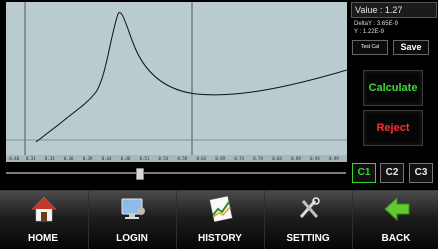 This screenshot has height=249, width=438. What do you see at coordinates (30, 158) in the screenshot?
I see `x-tick-label: 0.31` at bounding box center [30, 158].